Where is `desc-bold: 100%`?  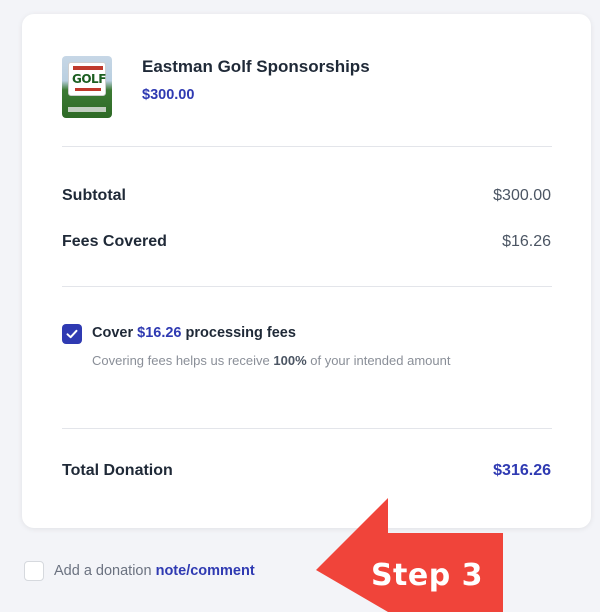
desc-bold: 100% is located at coordinates (290, 360).